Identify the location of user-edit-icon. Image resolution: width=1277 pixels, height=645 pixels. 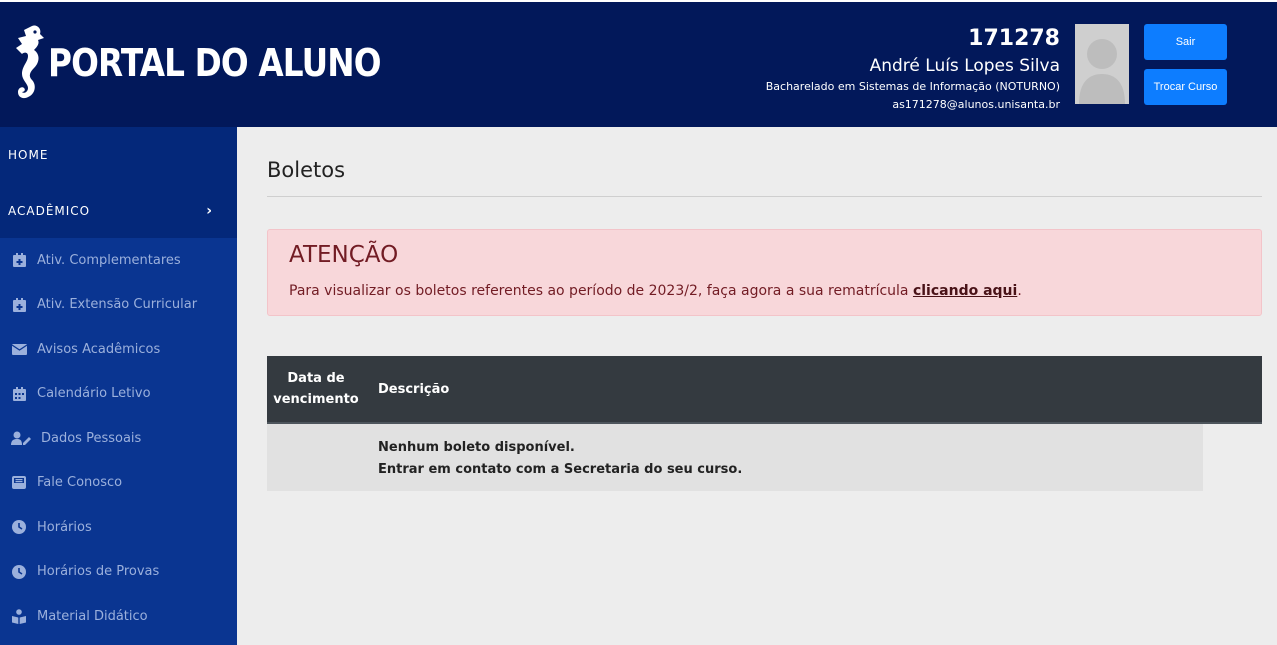
(21, 438).